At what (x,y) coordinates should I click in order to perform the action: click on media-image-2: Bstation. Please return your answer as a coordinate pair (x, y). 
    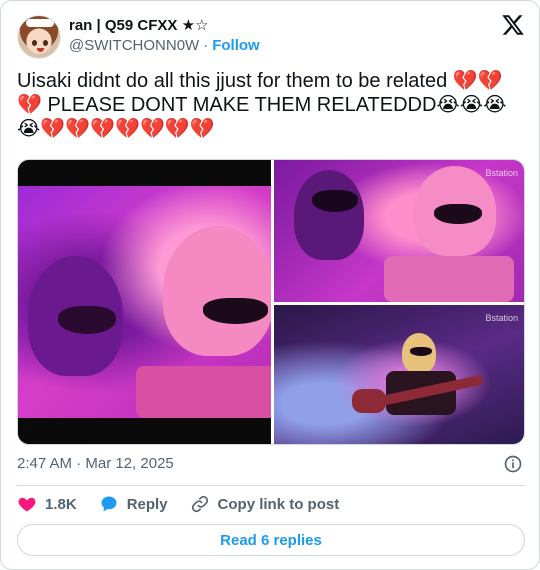
    Looking at the image, I should click on (399, 231).